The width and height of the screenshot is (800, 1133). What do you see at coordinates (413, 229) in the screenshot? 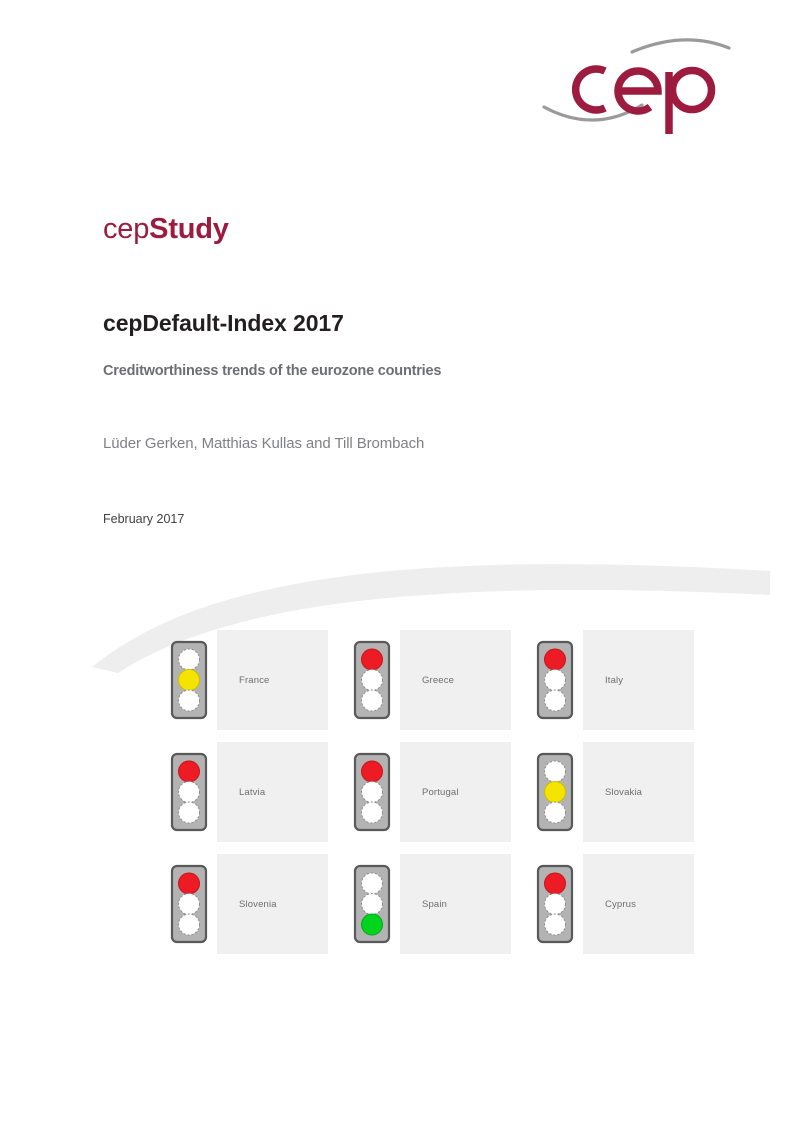
I see `series-title: cepStudy` at bounding box center [413, 229].